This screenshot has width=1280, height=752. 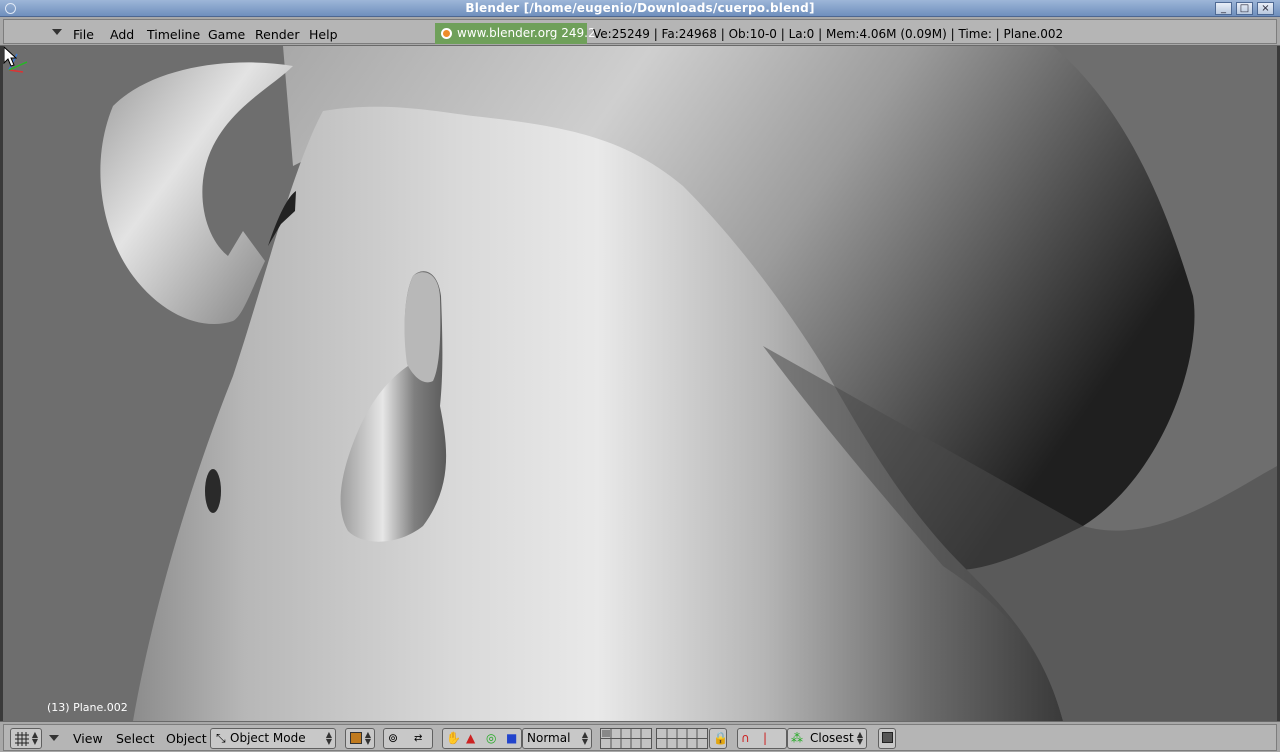 I want to click on grid-editor-icon, so click(x=22, y=739).